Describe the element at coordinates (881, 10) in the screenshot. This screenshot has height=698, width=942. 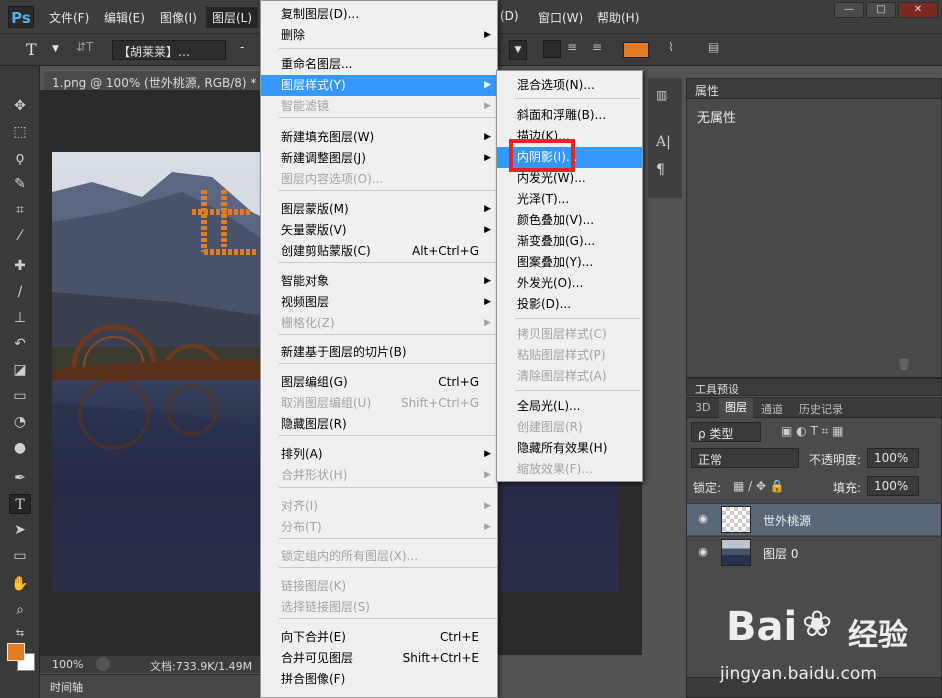
I see `maximize-icon: □` at that location.